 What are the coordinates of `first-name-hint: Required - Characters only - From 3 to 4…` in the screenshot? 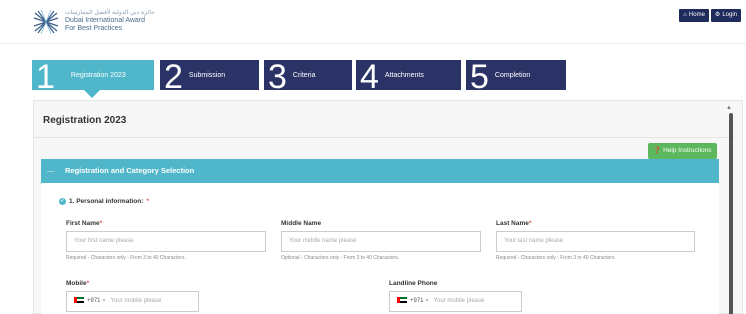 It's located at (126, 258).